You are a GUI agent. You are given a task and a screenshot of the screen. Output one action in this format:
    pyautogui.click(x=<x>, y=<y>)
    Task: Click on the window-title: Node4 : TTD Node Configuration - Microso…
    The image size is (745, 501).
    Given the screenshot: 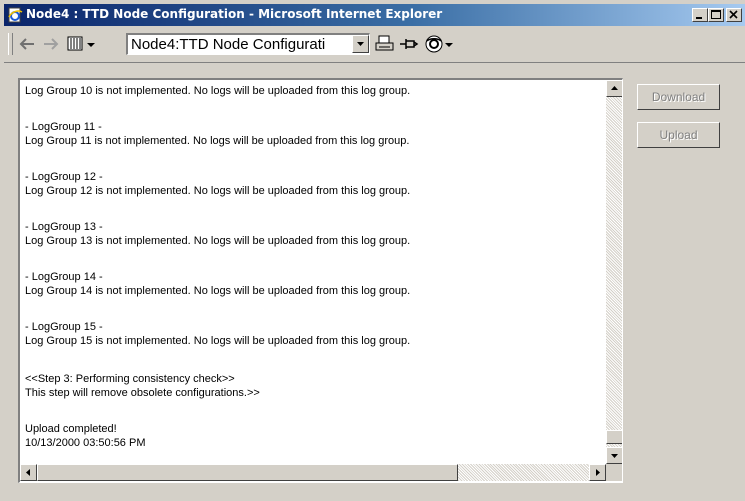 What is the action you would take?
    pyautogui.click(x=234, y=14)
    